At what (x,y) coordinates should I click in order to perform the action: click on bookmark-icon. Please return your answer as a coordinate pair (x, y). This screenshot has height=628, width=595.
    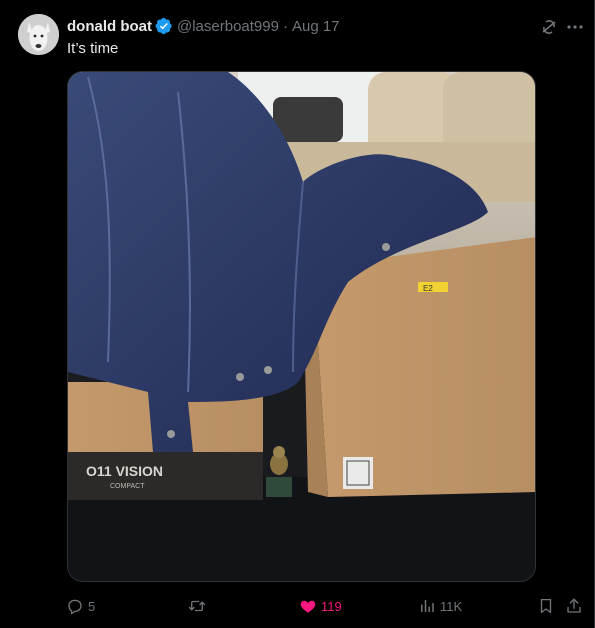
    Looking at the image, I should click on (546, 606).